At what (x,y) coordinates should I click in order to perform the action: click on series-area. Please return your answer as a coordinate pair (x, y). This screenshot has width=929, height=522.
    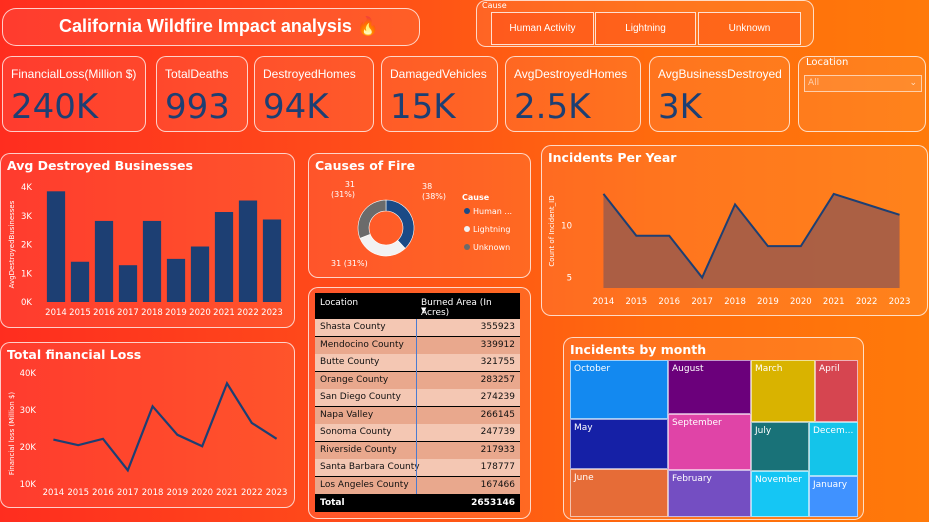
    Looking at the image, I should click on (751, 240).